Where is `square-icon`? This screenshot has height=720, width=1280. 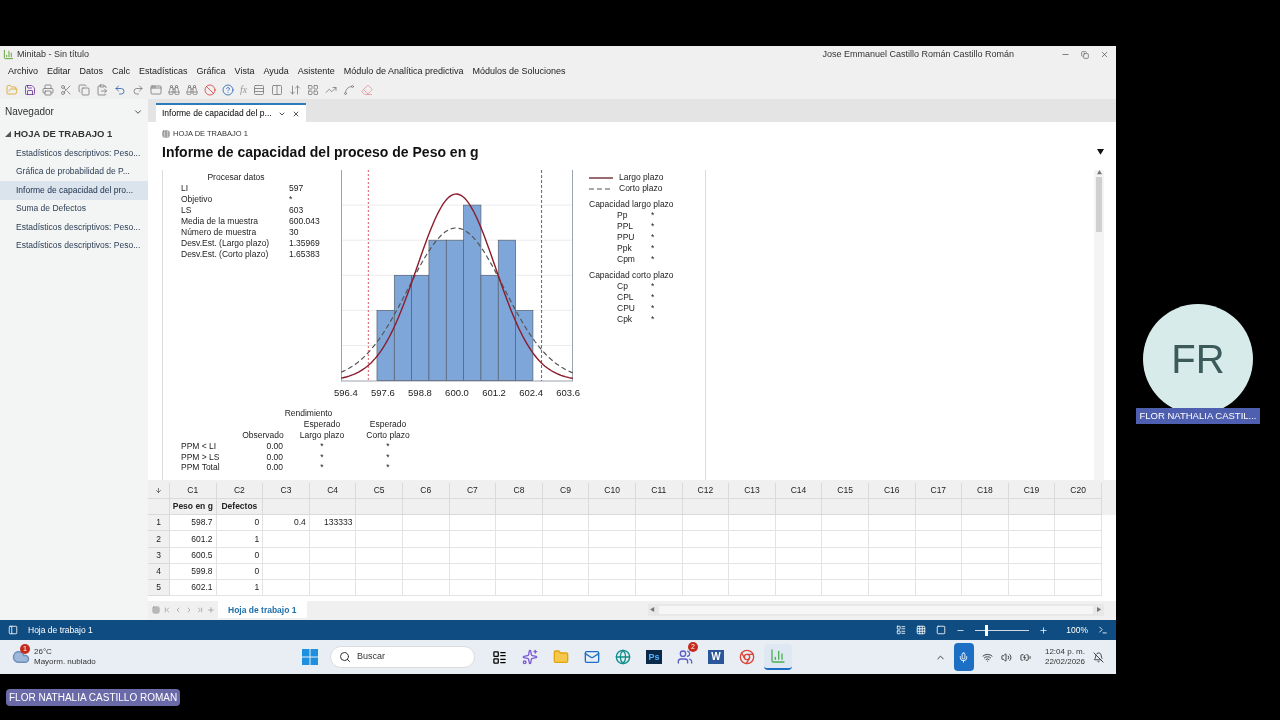
square-icon is located at coordinates (941, 630).